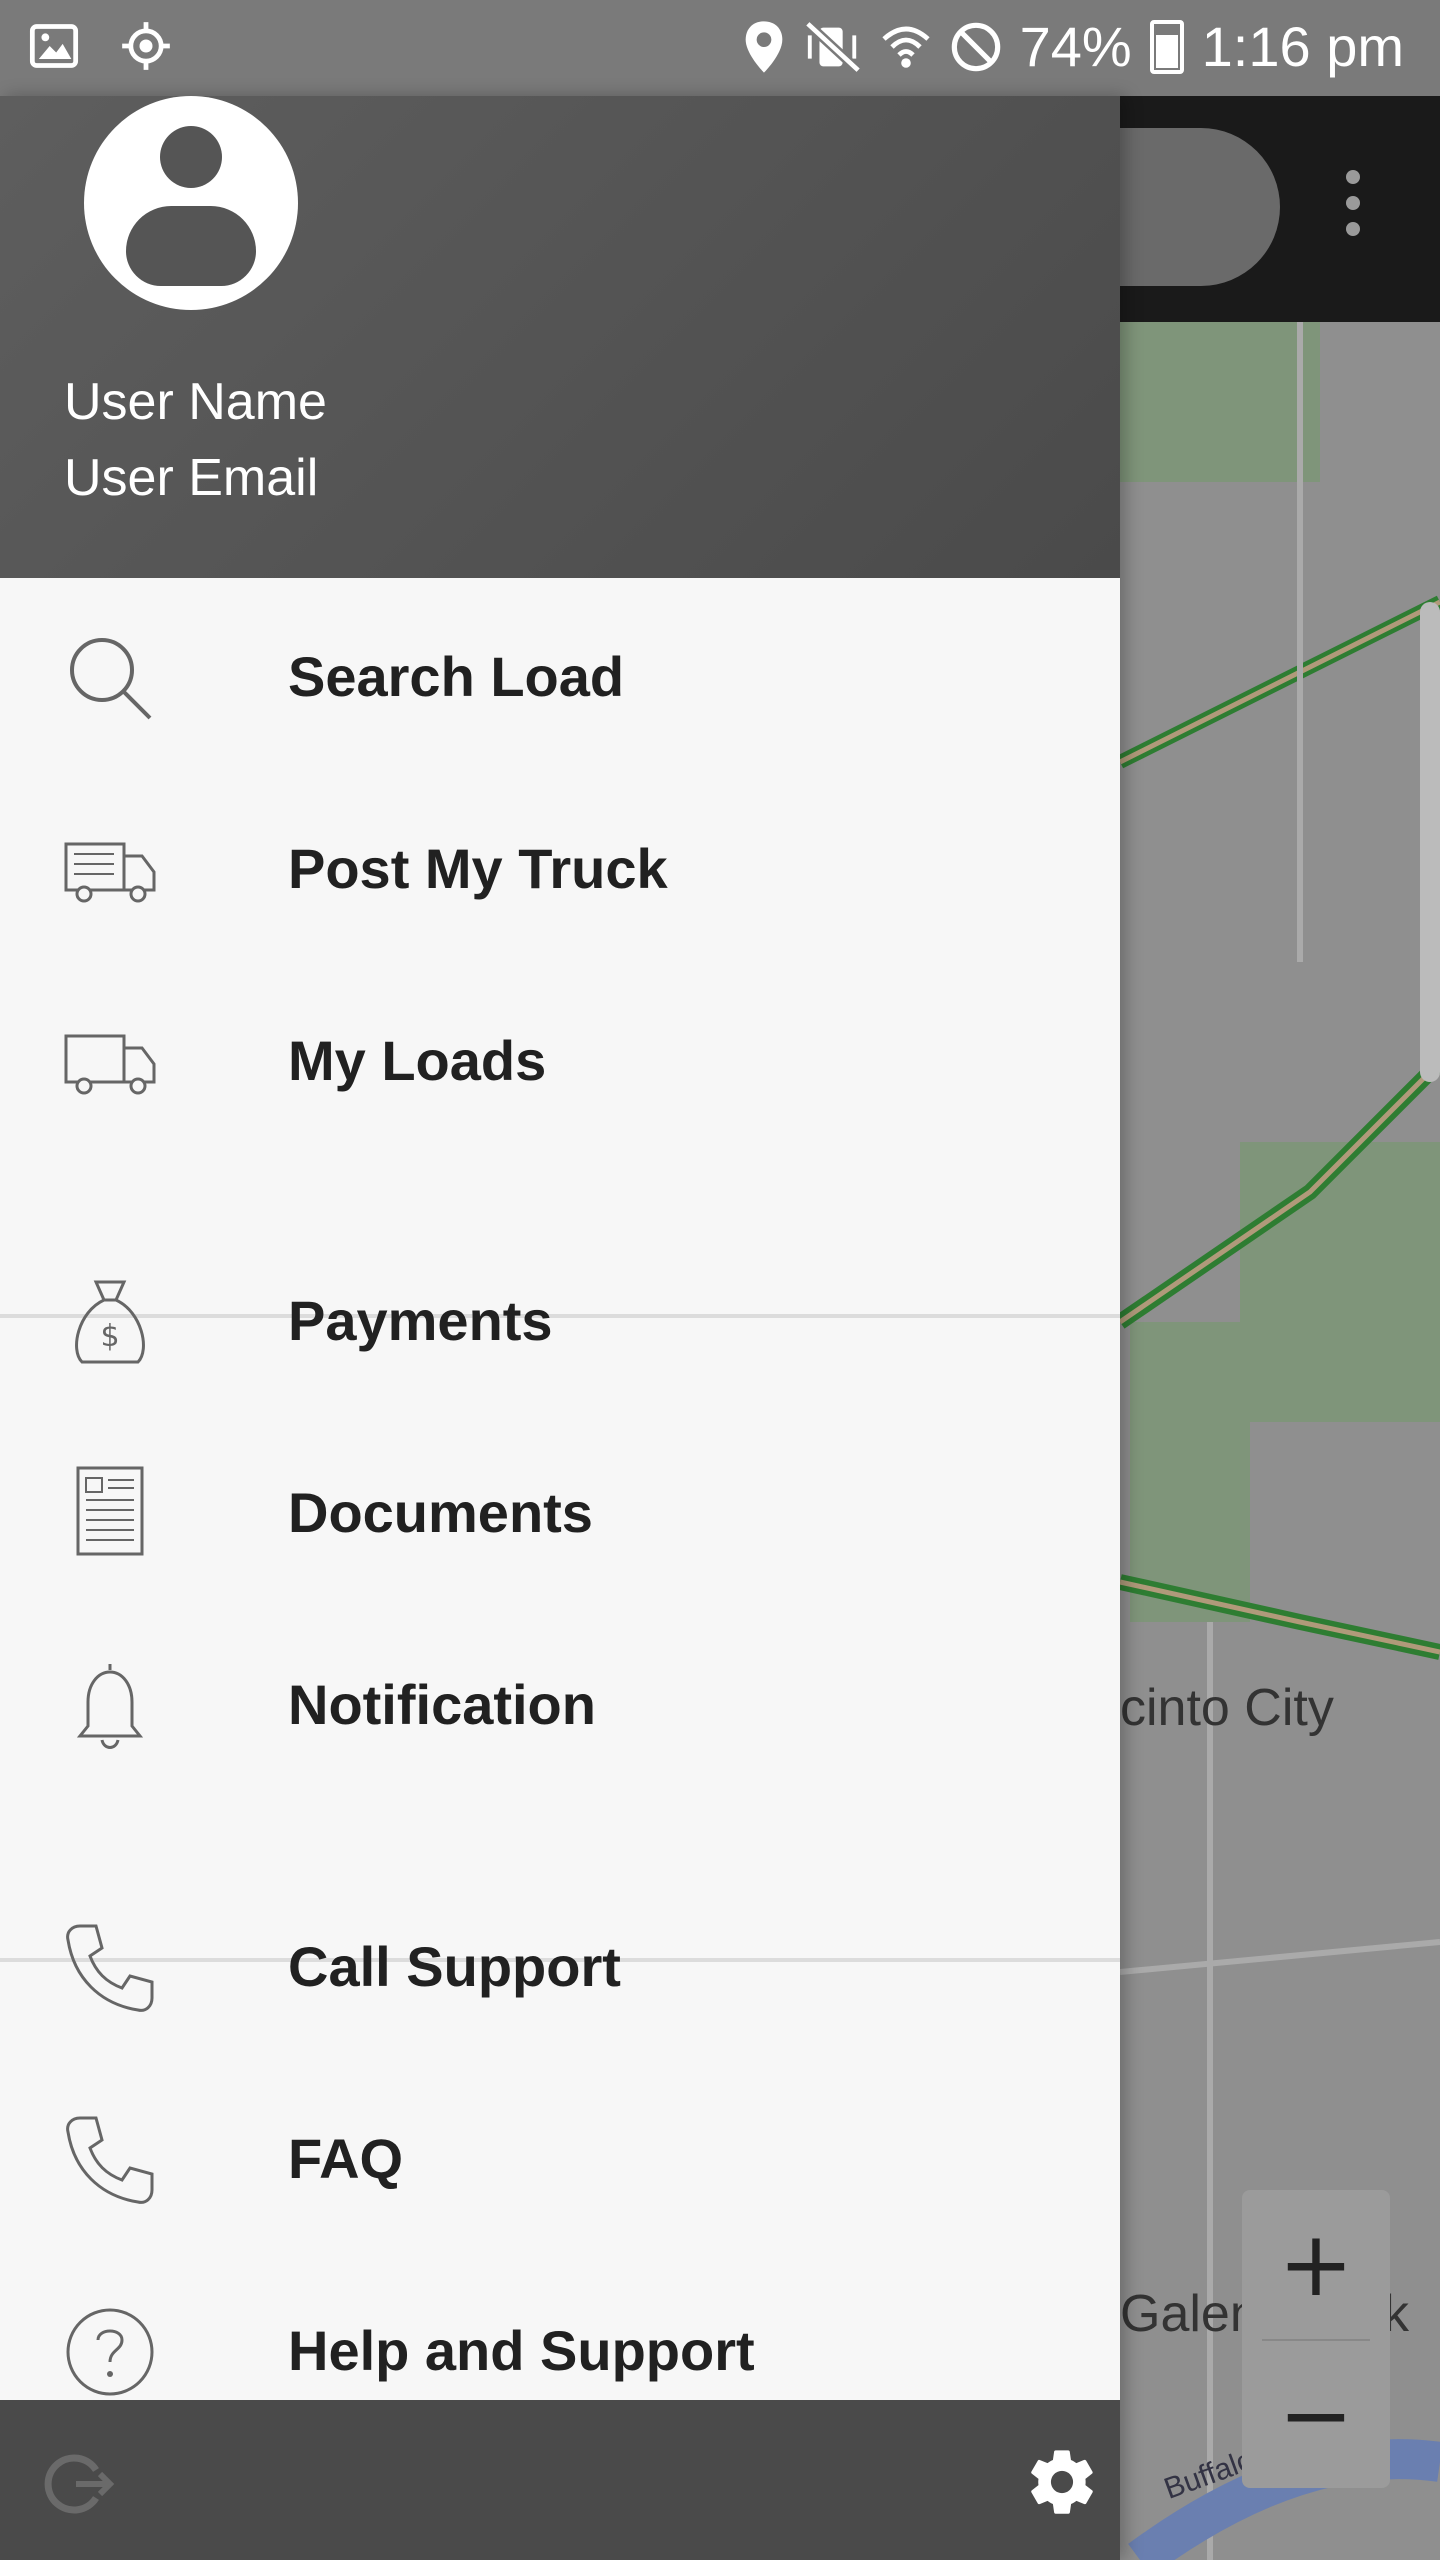  Describe the element at coordinates (420, 1320) in the screenshot. I see `menu-item-label: Payments` at that location.